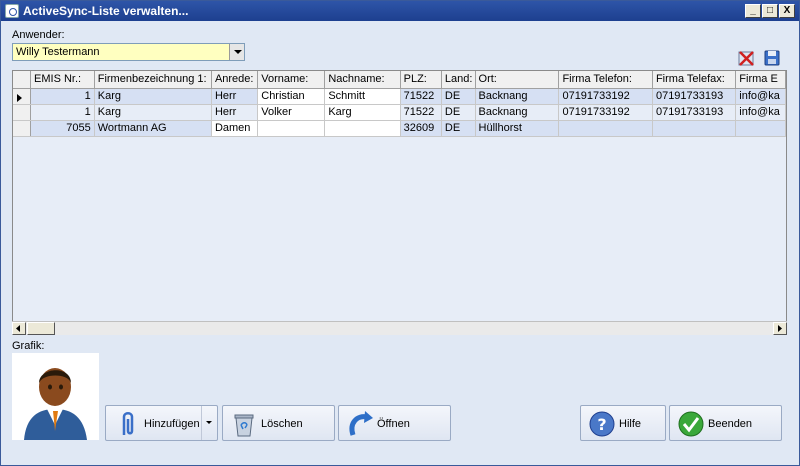 Image resolution: width=800 pixels, height=466 pixels. I want to click on column-header: Vorname:, so click(291, 80).